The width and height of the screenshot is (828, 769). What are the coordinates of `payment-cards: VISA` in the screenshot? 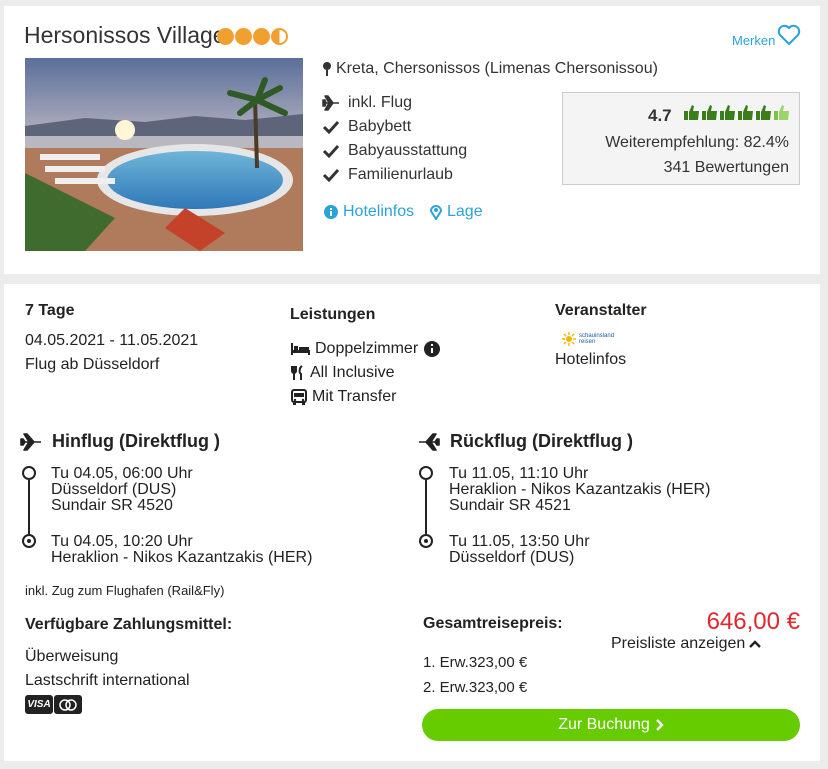 It's located at (53, 704).